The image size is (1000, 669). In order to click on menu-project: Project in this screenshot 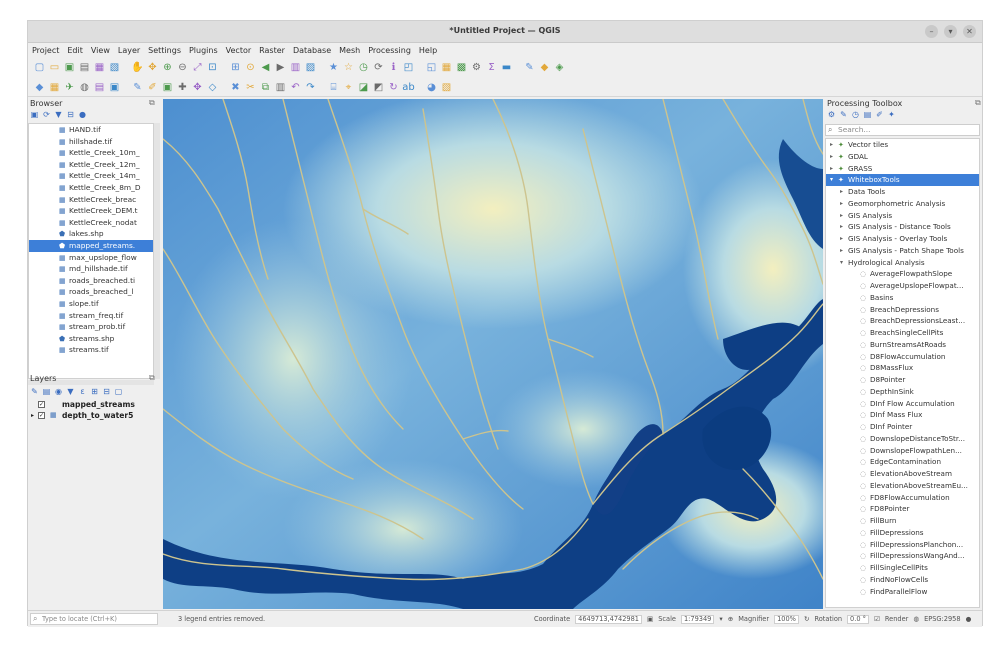, I will do `click(45, 50)`.